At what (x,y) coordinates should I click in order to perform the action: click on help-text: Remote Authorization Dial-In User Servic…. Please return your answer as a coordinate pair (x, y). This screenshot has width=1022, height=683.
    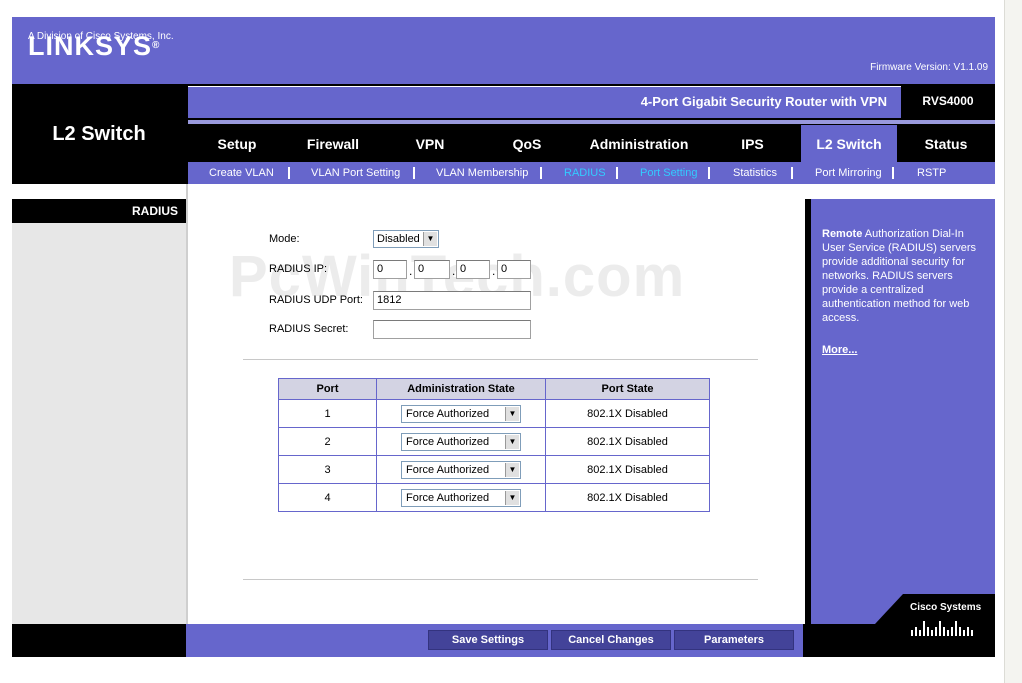
    Looking at the image, I should click on (903, 276).